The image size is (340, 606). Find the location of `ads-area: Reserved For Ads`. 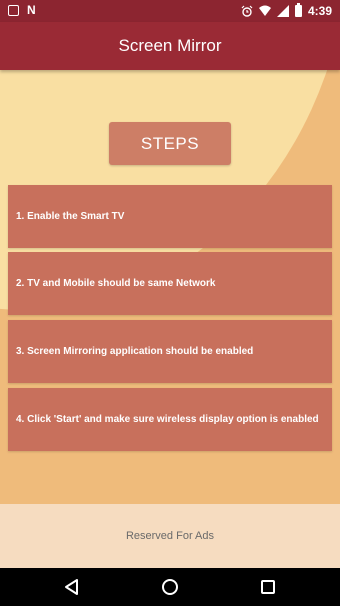

ads-area: Reserved For Ads is located at coordinates (170, 536).